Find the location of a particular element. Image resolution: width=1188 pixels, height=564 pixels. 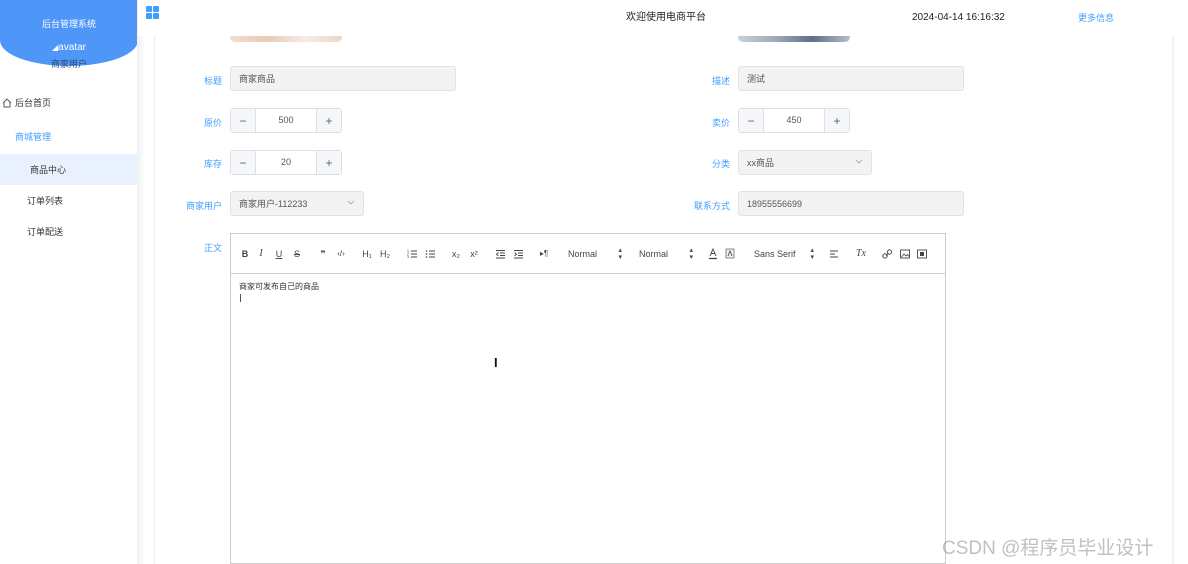

sidebar-item-label: 商品中心 is located at coordinates (48, 170).